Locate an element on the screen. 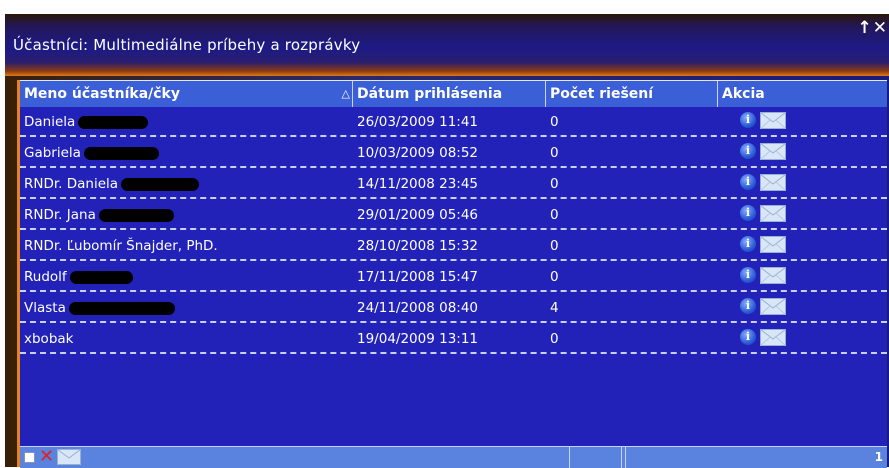 Image resolution: width=889 pixels, height=468 pixels. column-header-count: Počet riešení is located at coordinates (632, 94).